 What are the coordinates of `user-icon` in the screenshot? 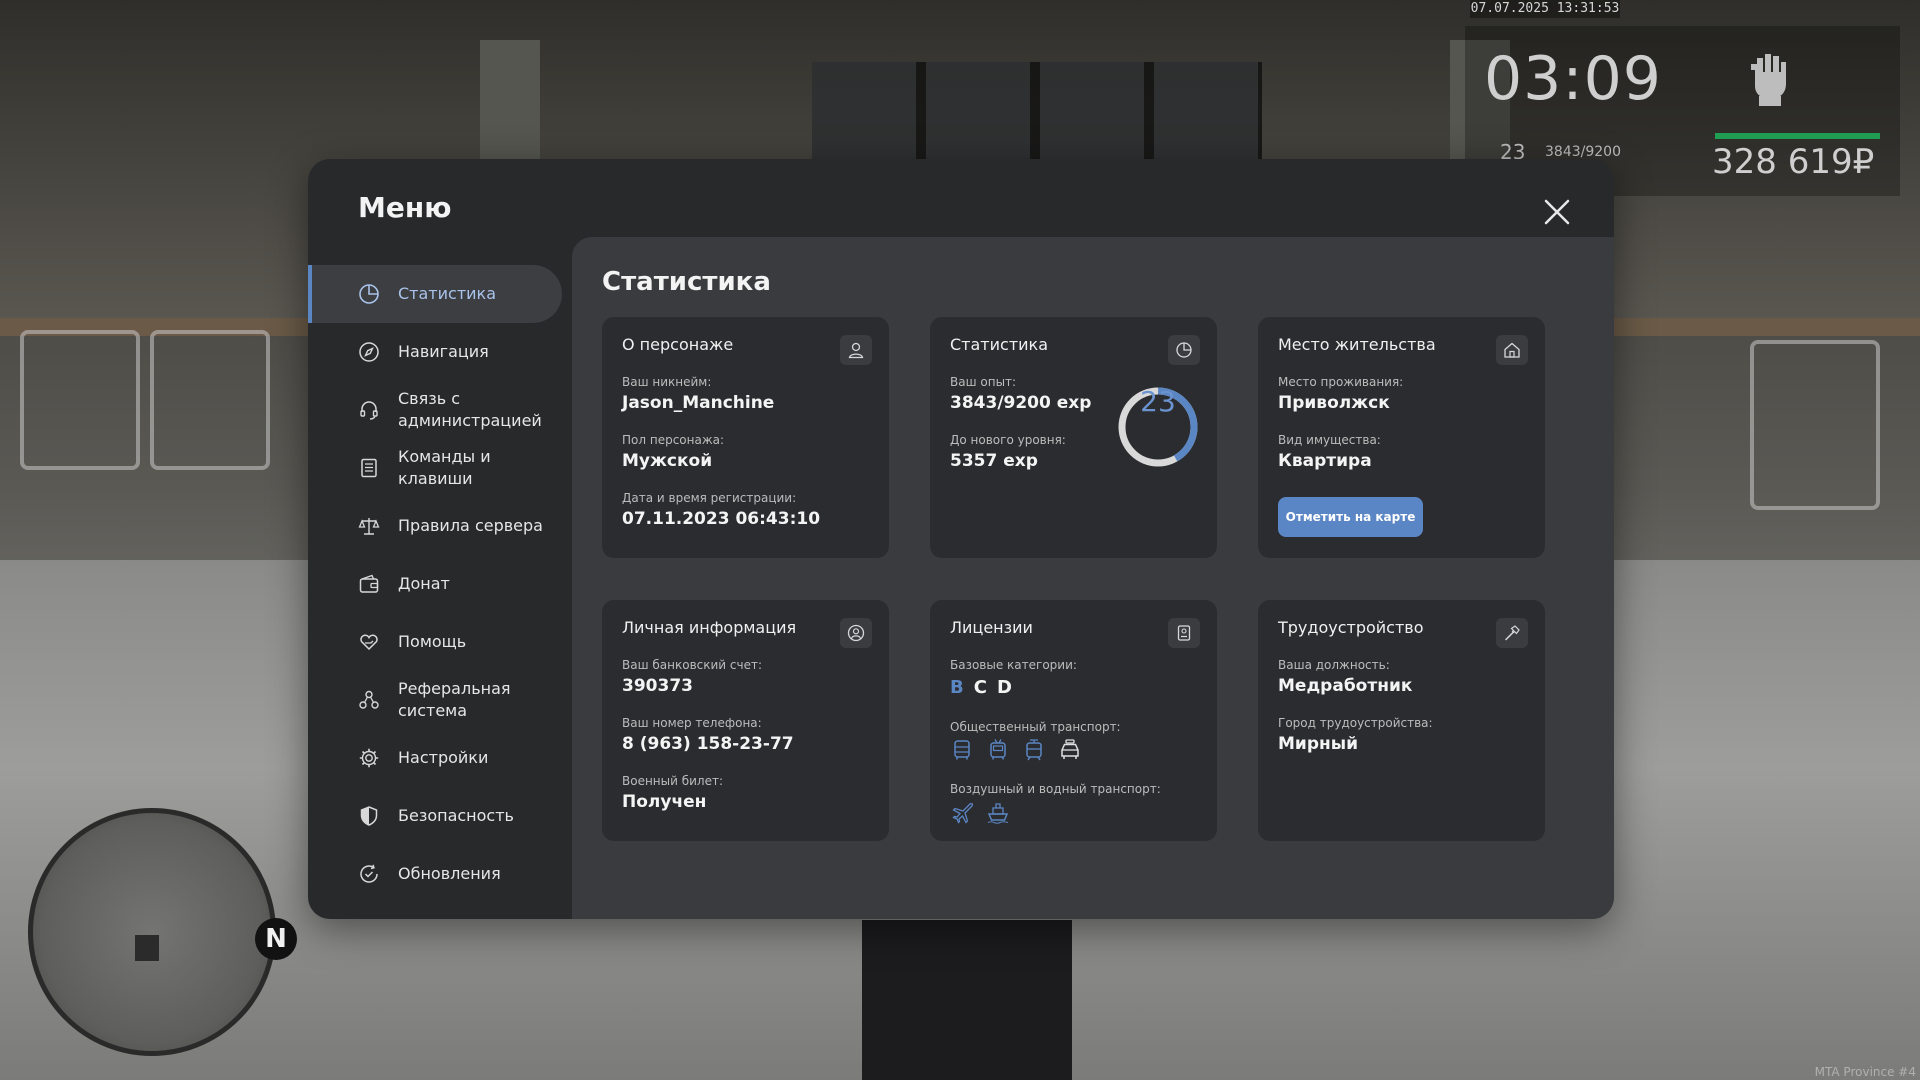 It's located at (856, 350).